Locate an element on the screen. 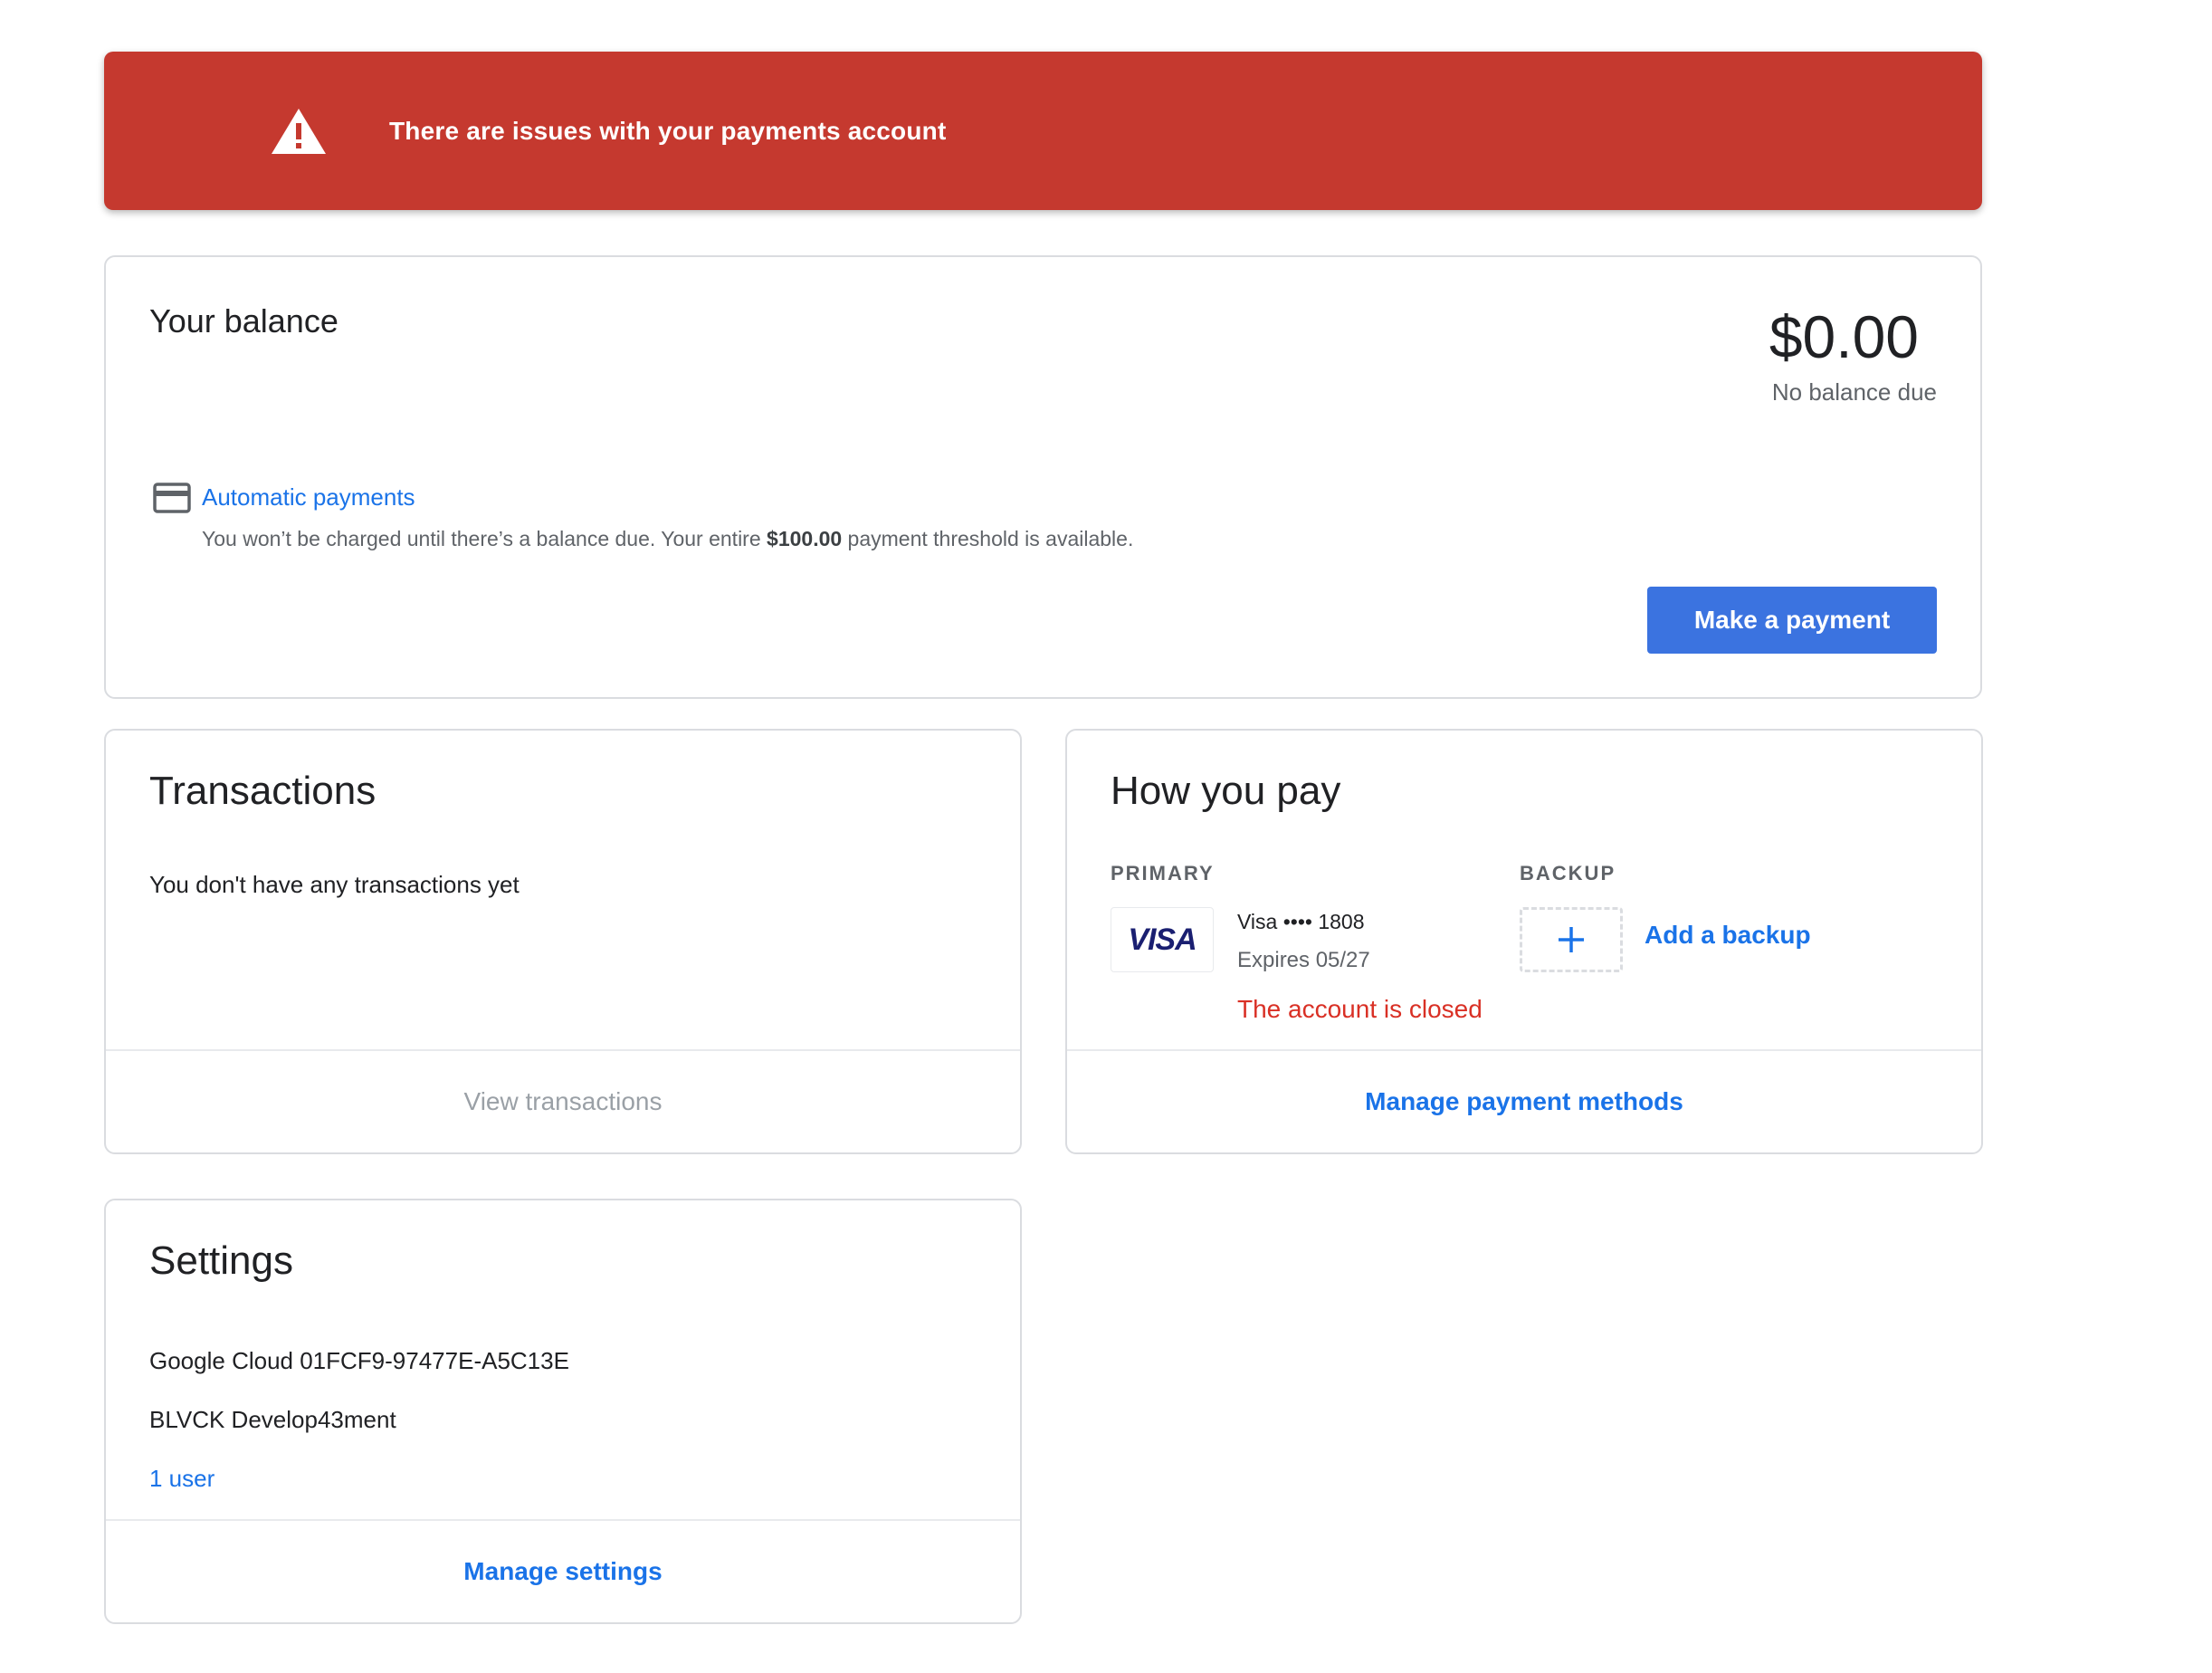 The height and width of the screenshot is (1673, 2212). settings-title: Settings is located at coordinates (221, 1260).